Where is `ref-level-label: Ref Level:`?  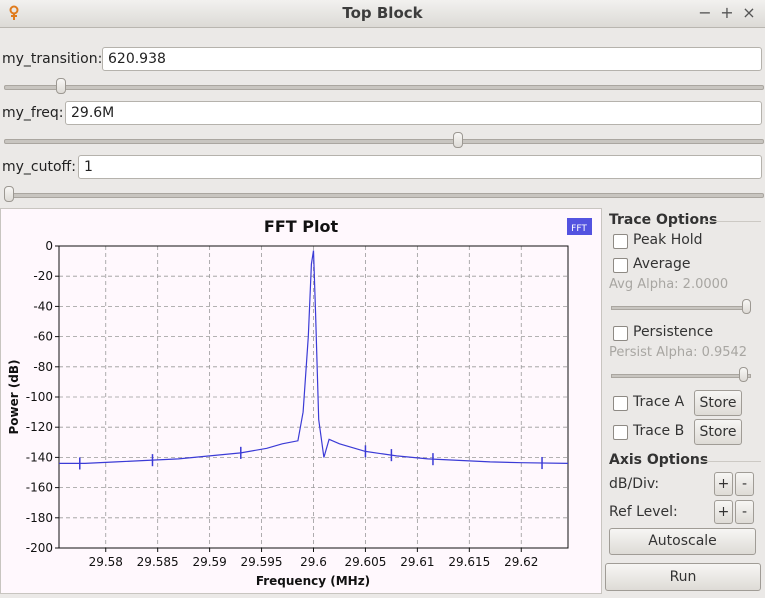
ref-level-label: Ref Level: is located at coordinates (643, 512).